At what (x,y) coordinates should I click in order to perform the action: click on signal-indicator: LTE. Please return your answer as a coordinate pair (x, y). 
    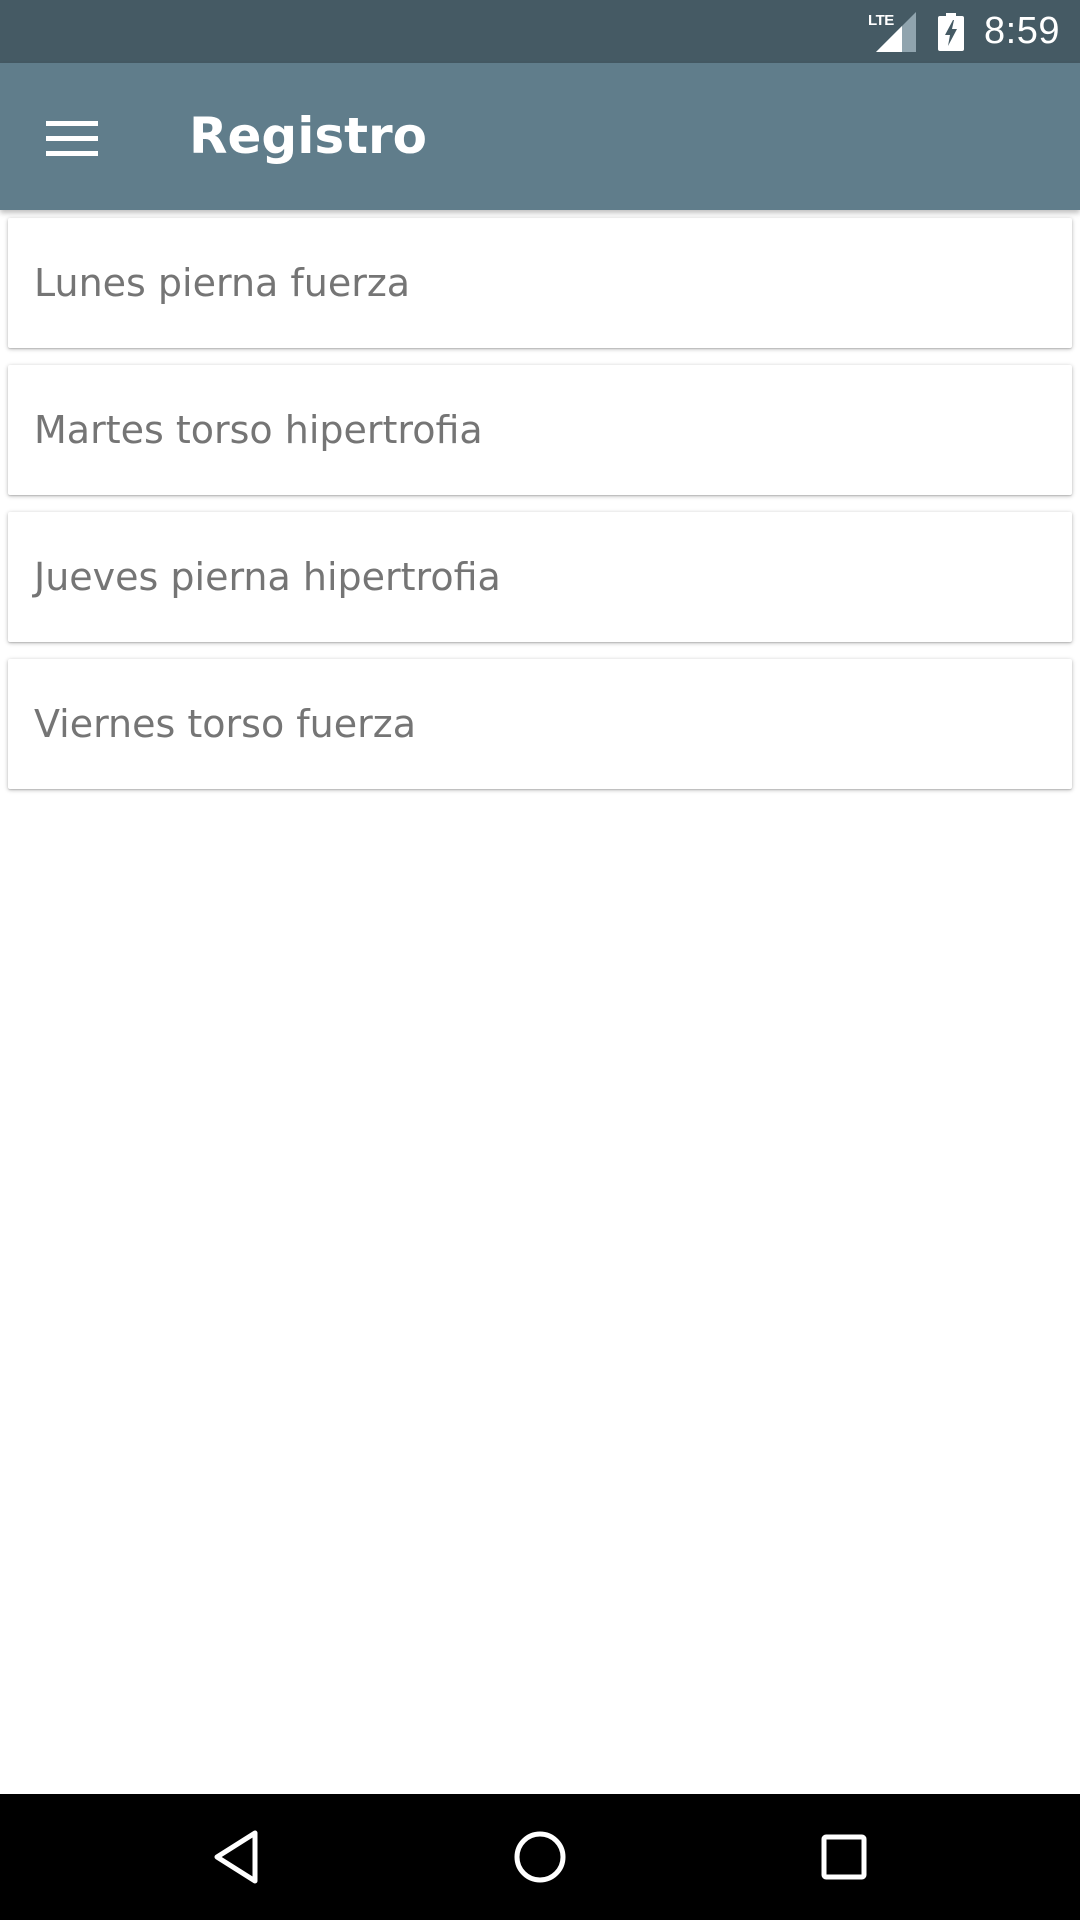
    Looking at the image, I should click on (892, 31).